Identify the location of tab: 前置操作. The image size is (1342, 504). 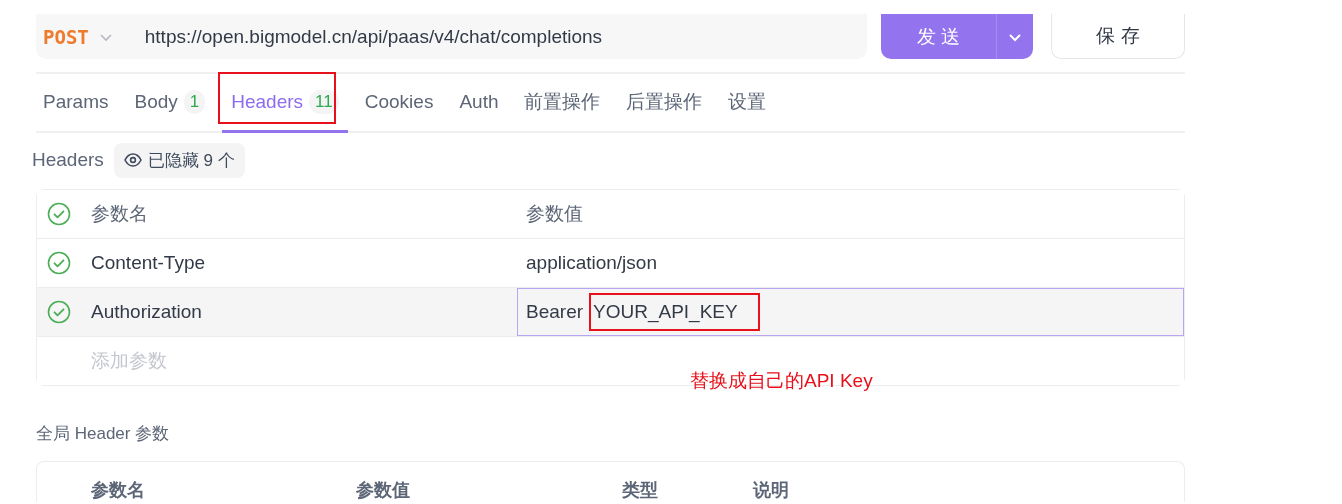
(562, 103).